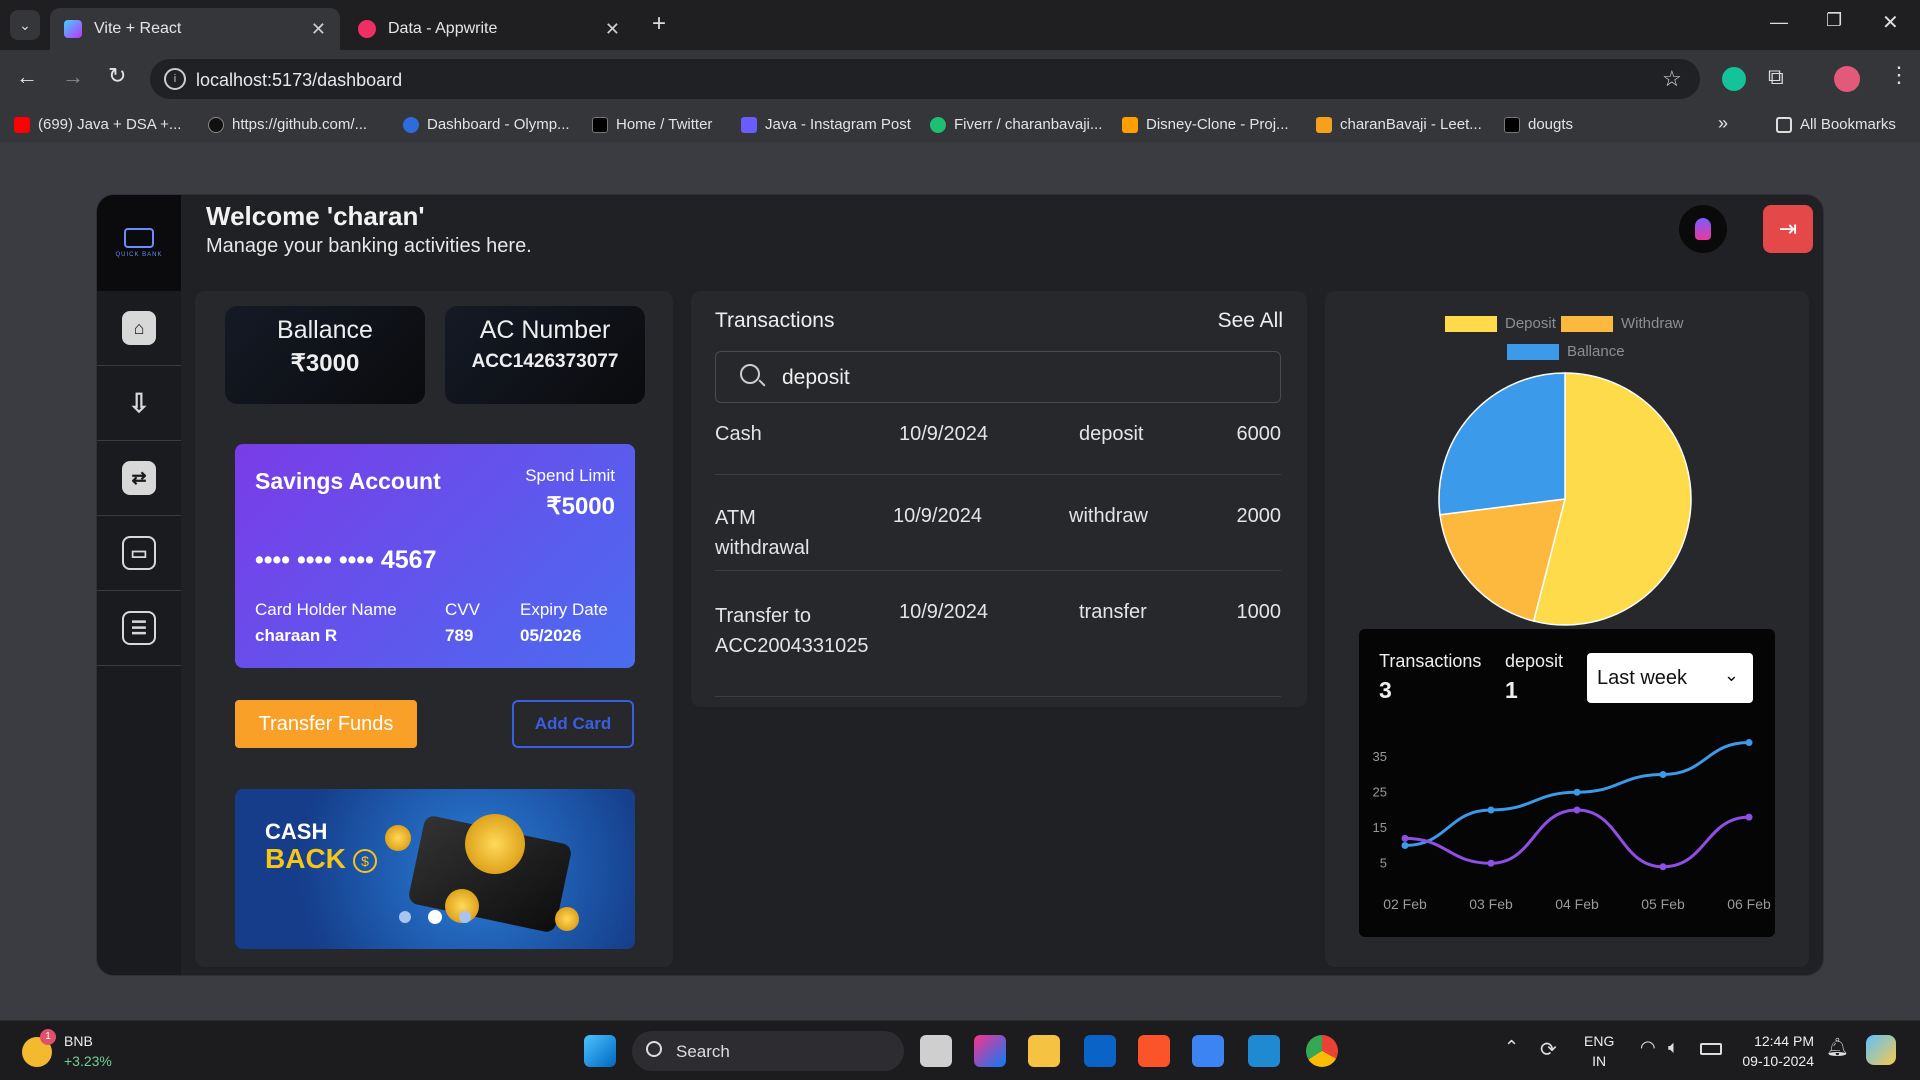 The height and width of the screenshot is (1080, 1920). What do you see at coordinates (325, 330) in the screenshot?
I see `balance-label: Ballance` at bounding box center [325, 330].